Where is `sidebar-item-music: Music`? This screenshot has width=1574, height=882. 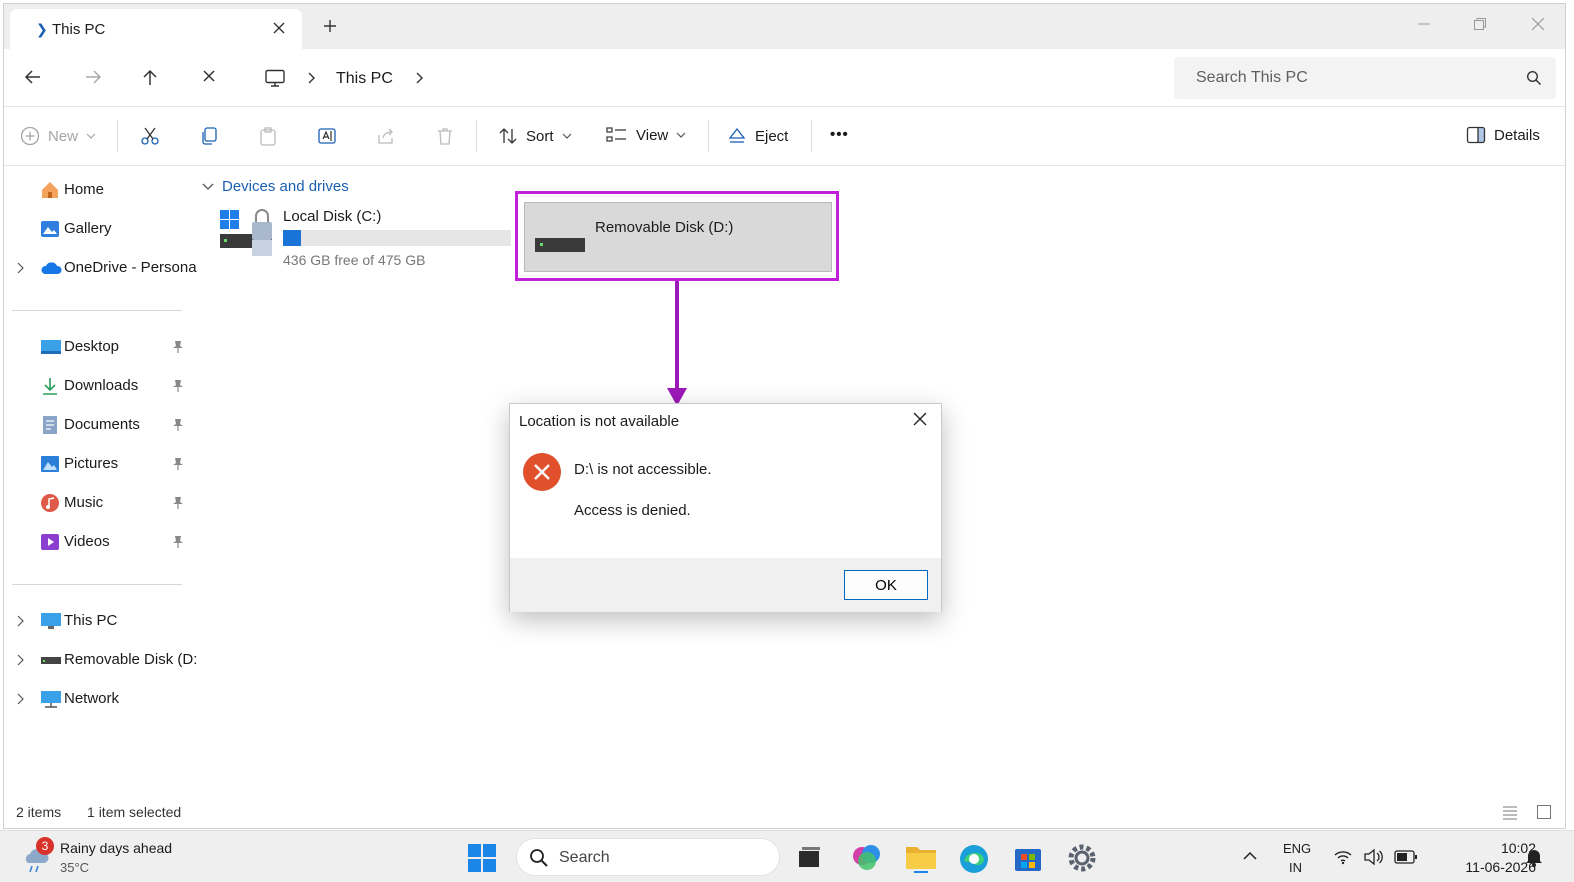
sidebar-item-music: Music is located at coordinates (100, 503).